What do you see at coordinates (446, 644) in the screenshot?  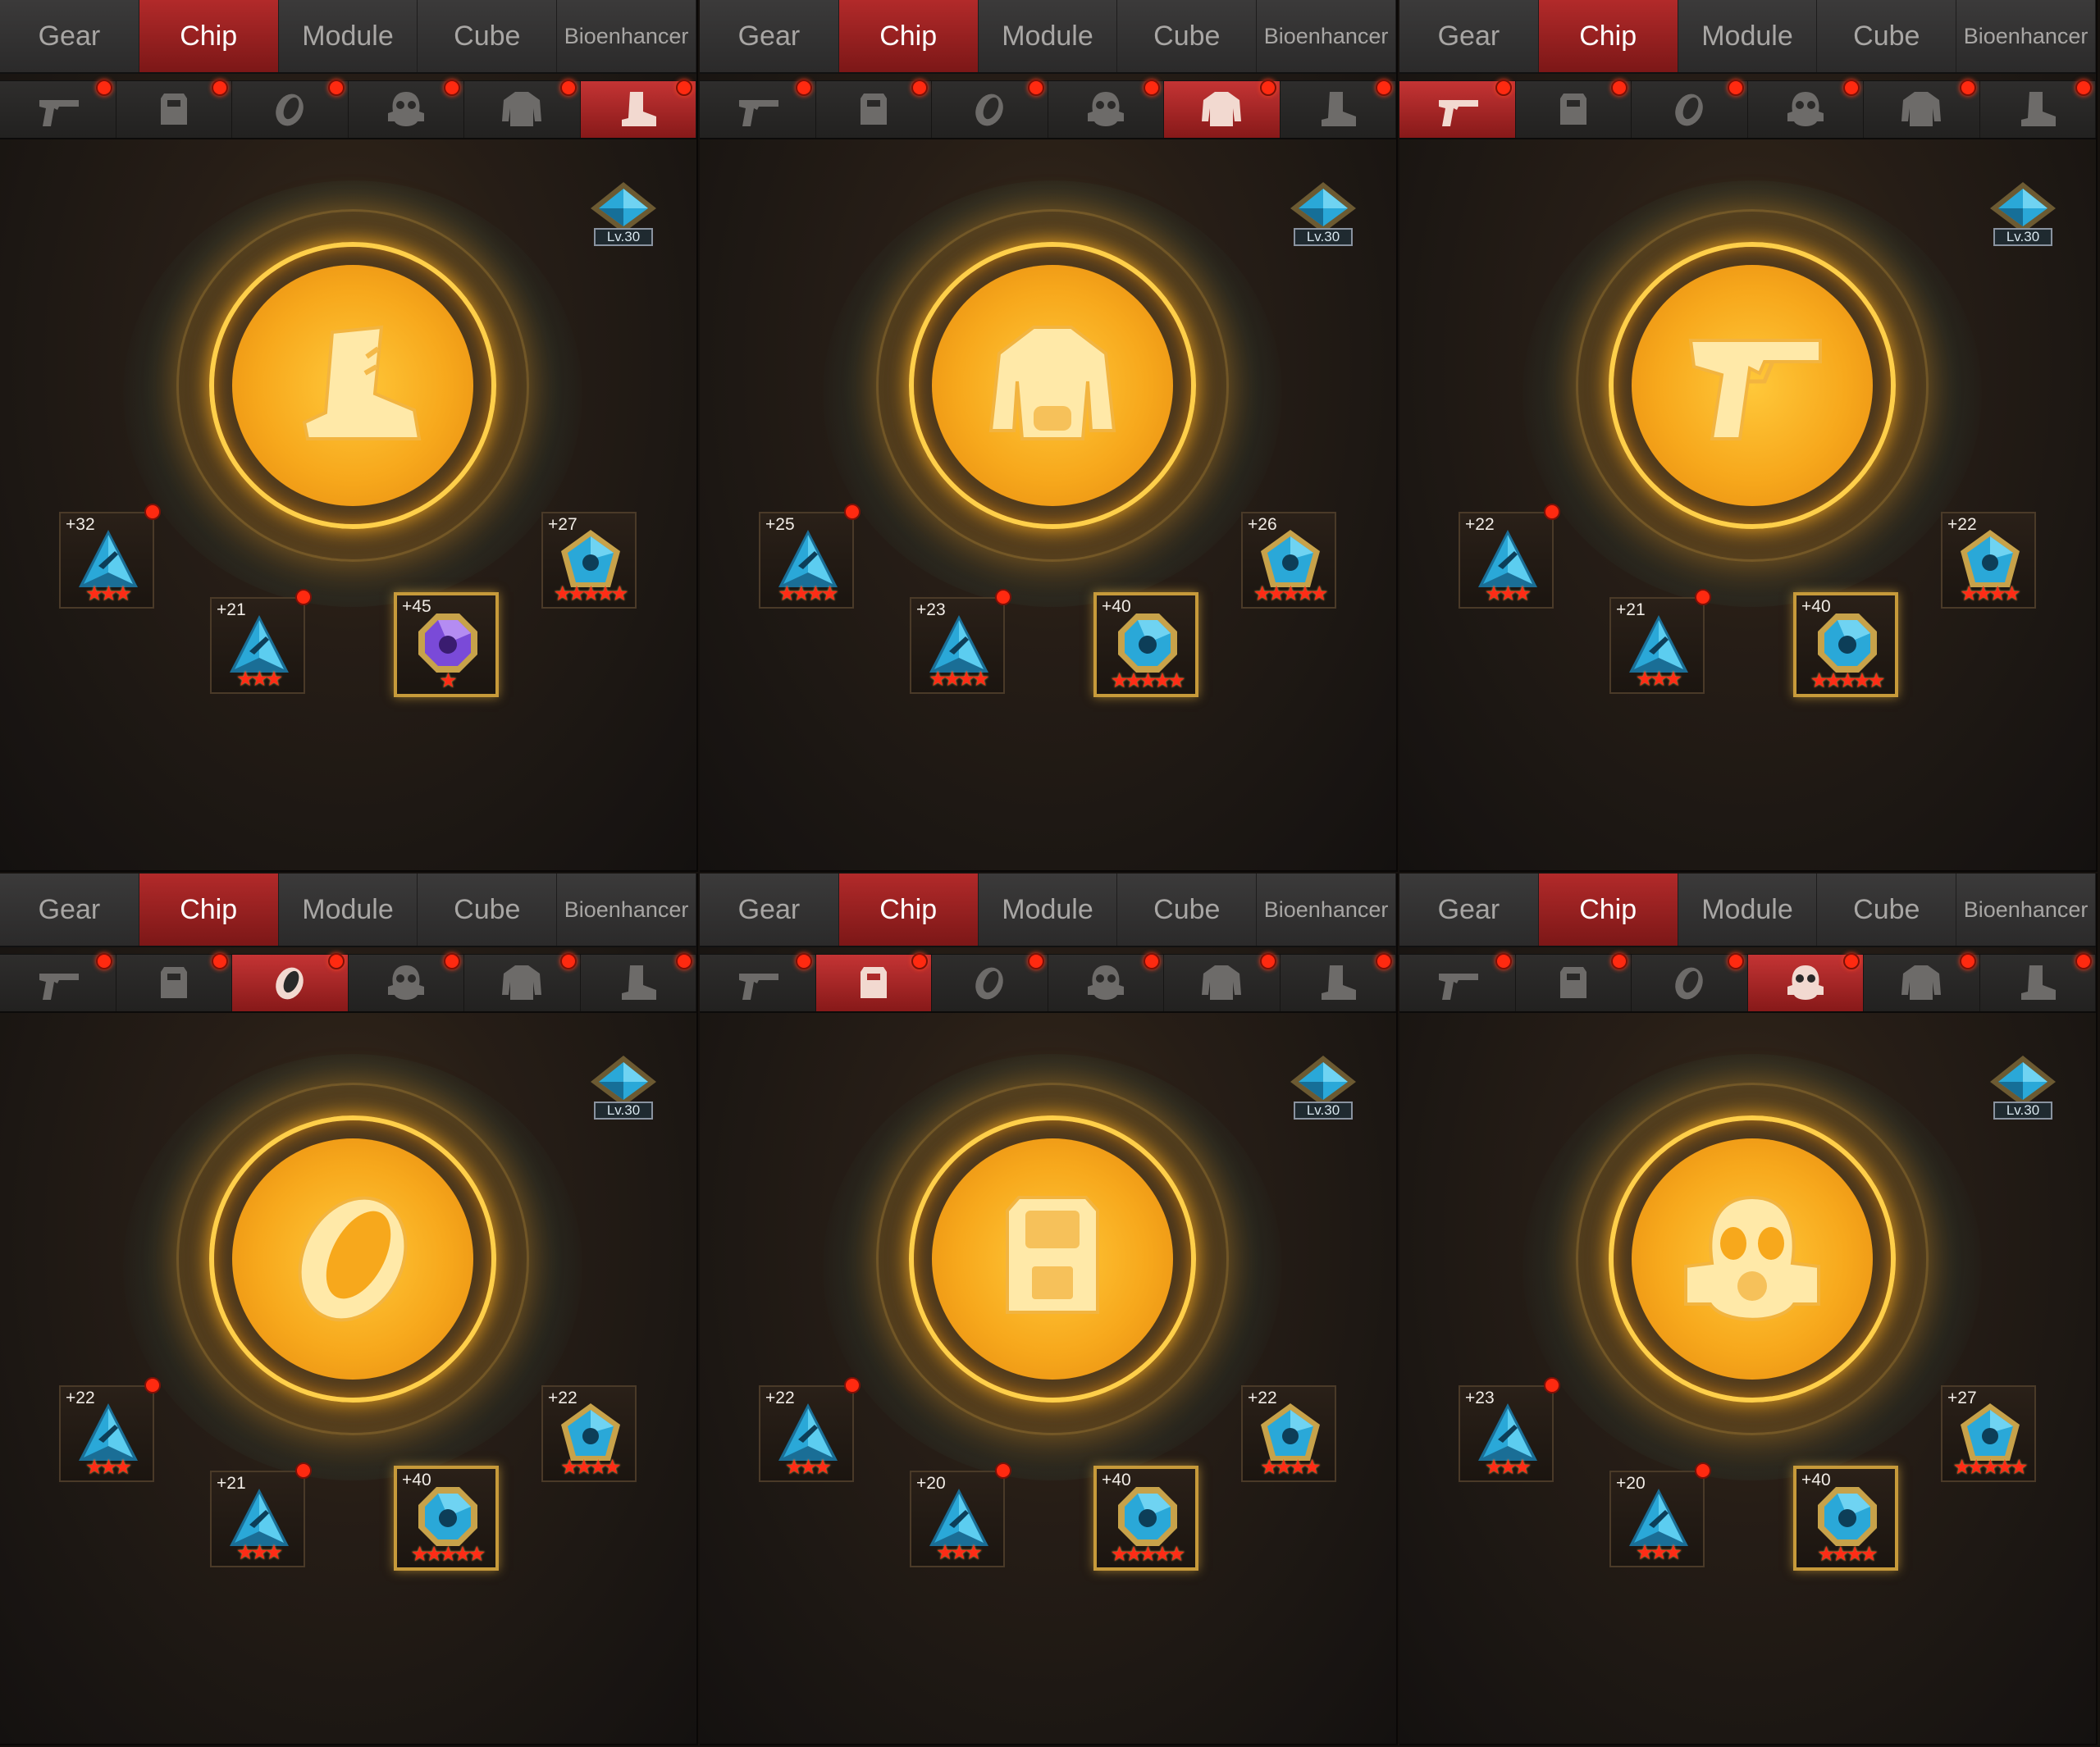 I see `chip-slot-3: +45 ★` at bounding box center [446, 644].